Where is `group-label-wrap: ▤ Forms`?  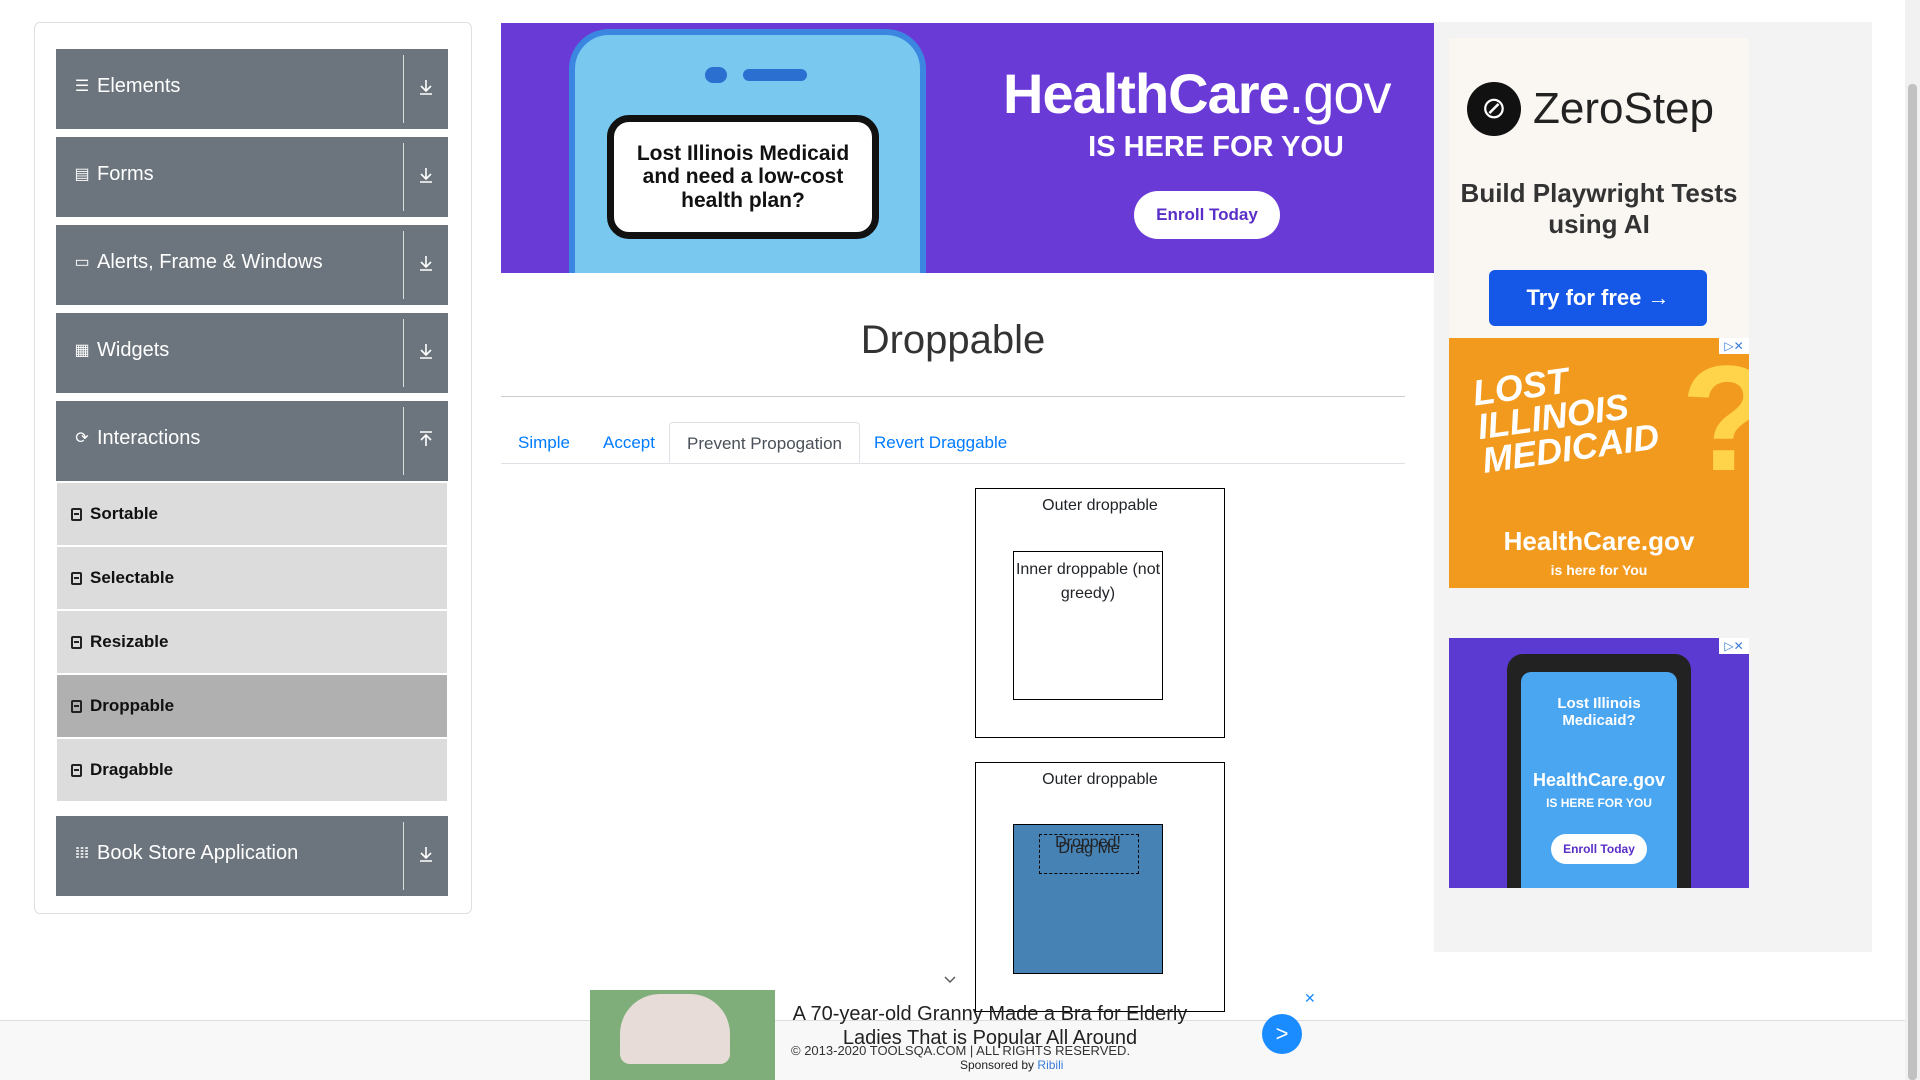 group-label-wrap: ▤ Forms is located at coordinates (113, 174).